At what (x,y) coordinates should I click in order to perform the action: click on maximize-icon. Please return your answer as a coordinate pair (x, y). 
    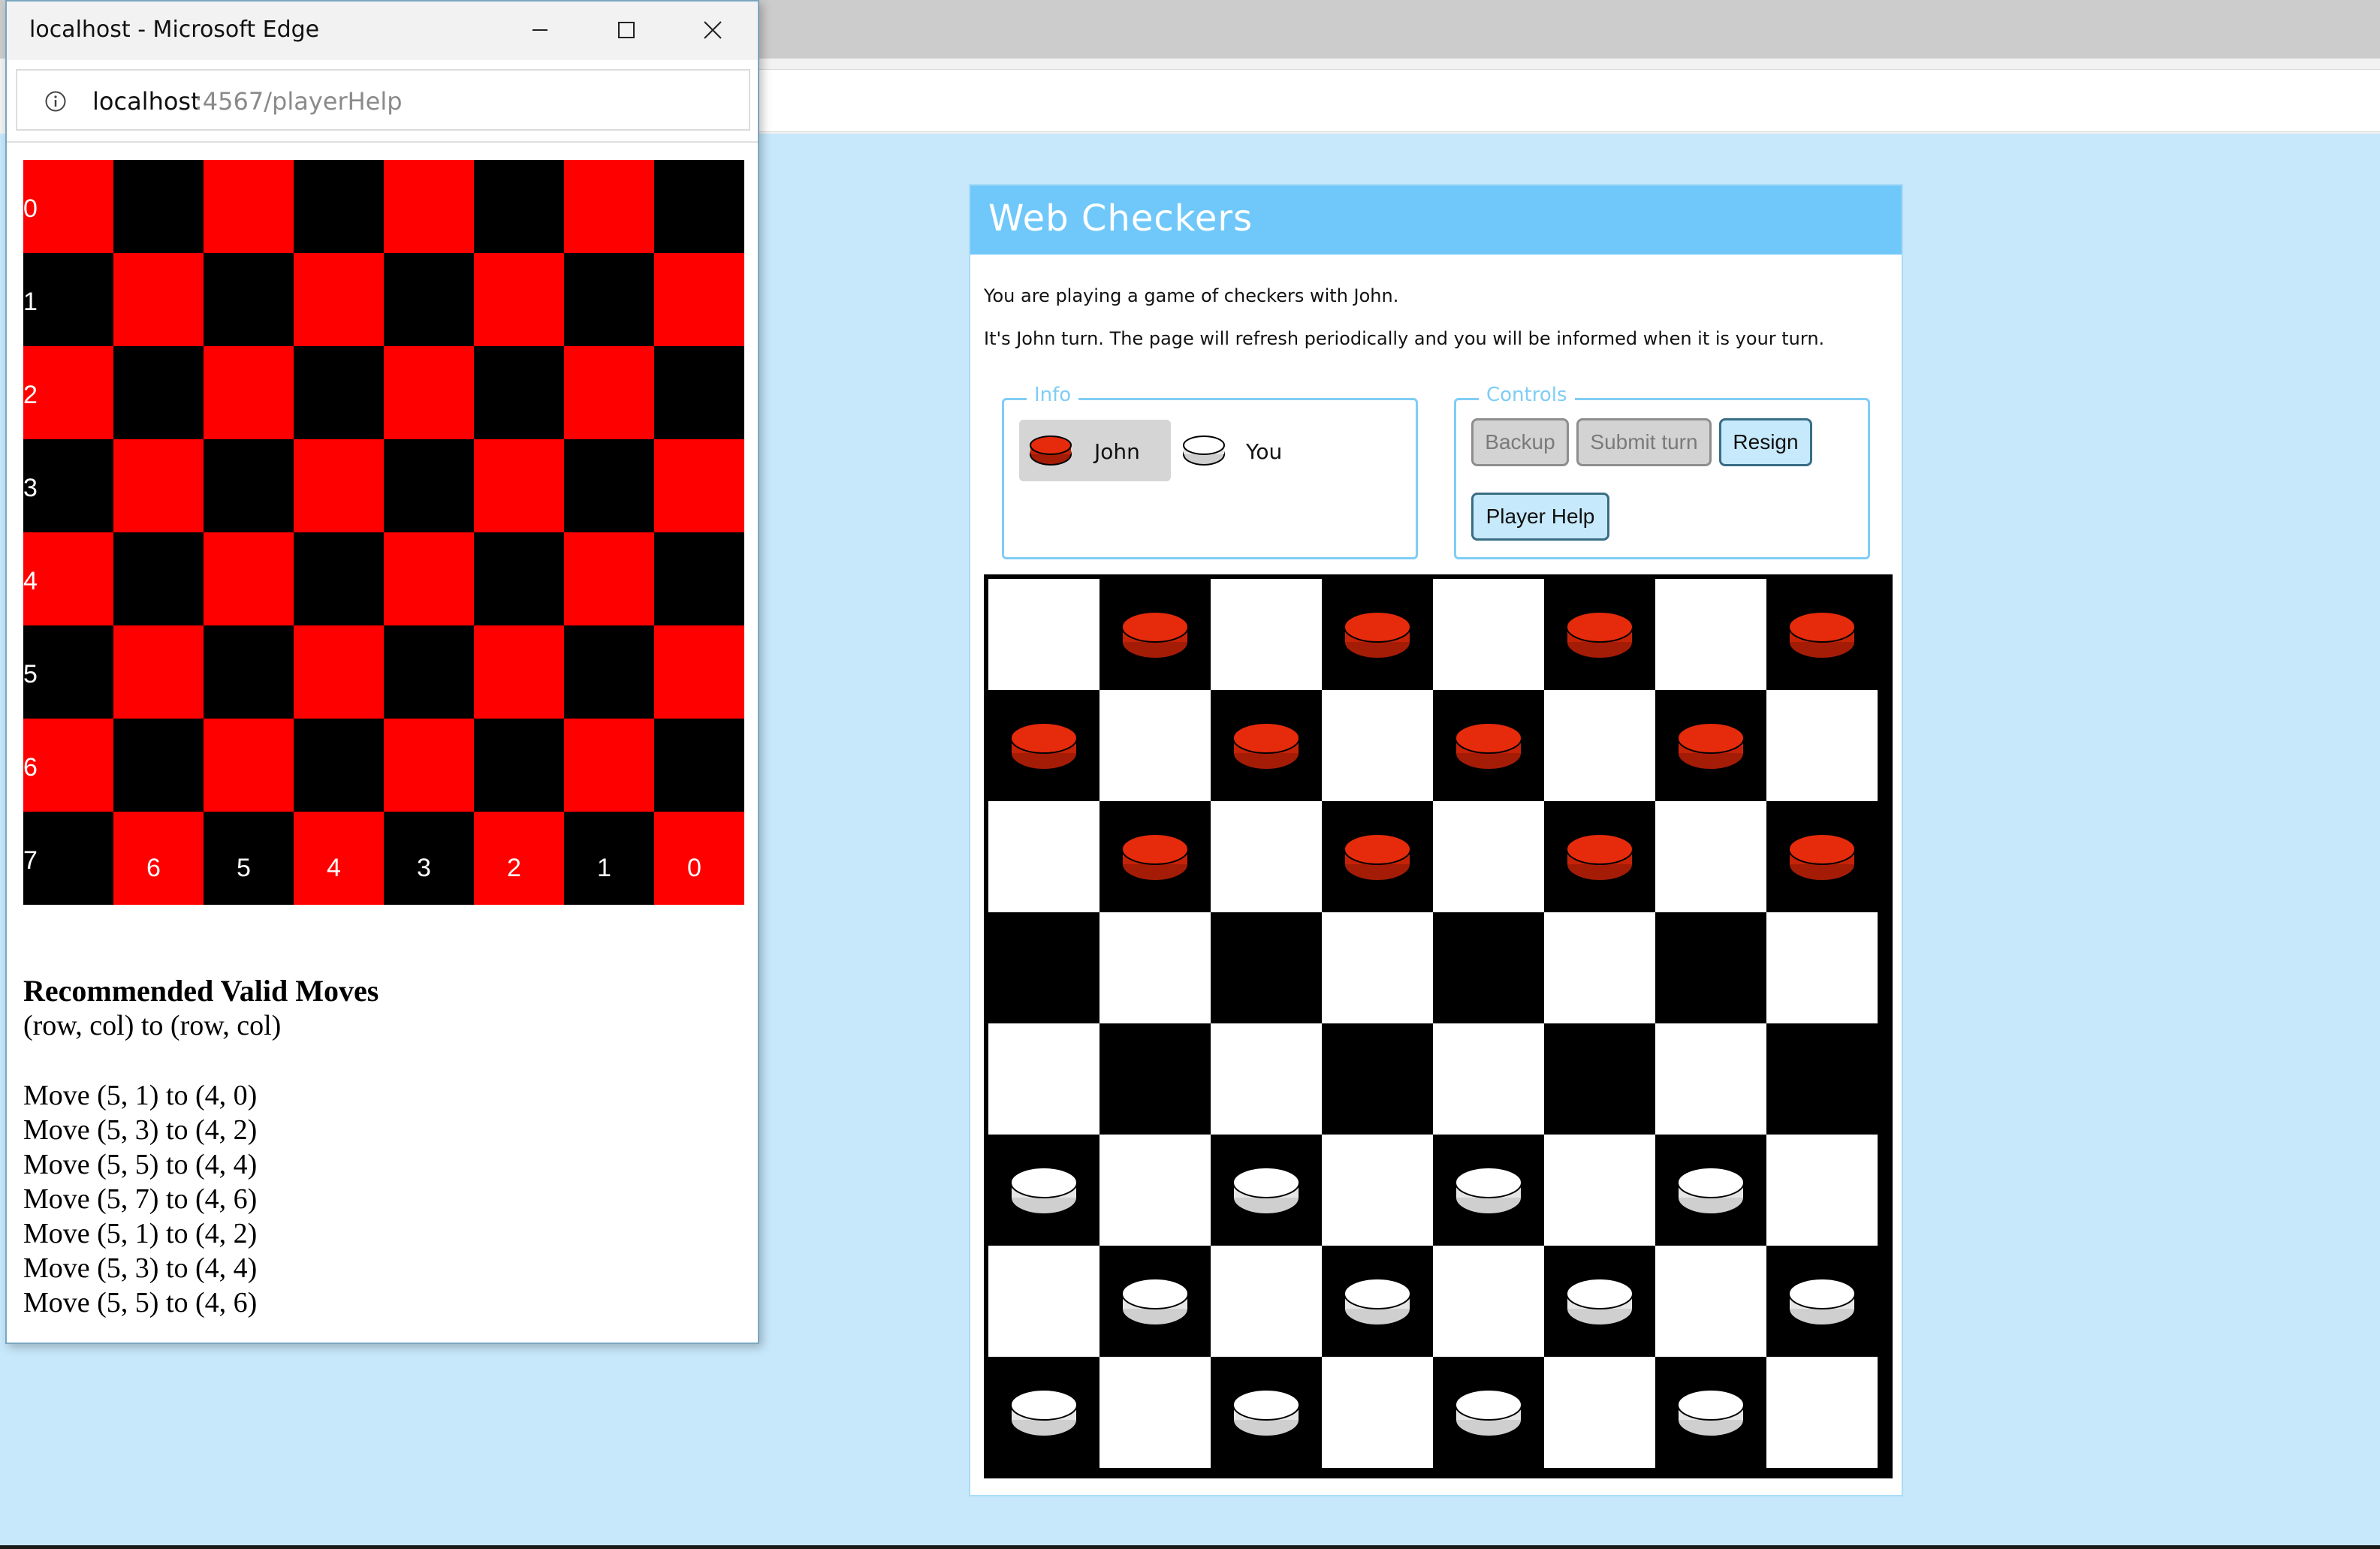
    Looking at the image, I should click on (626, 30).